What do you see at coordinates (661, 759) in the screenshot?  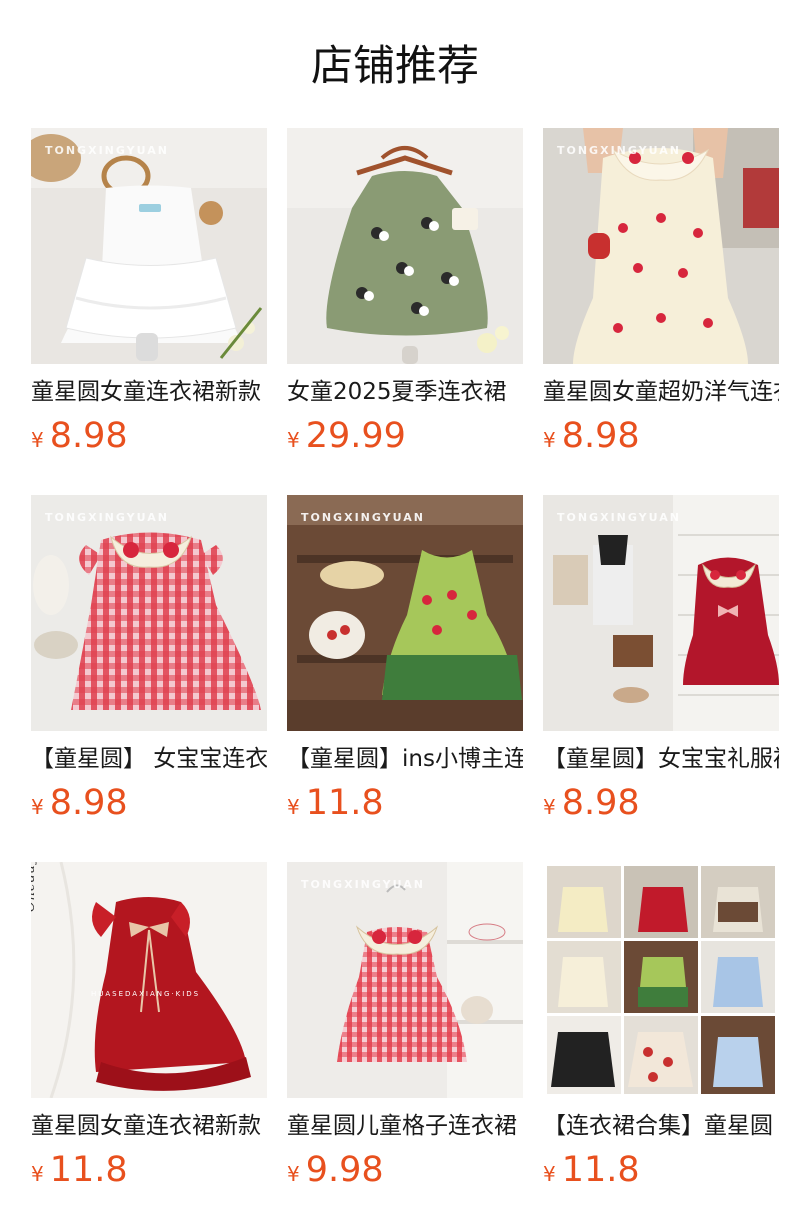 I see `product-name: 【童星圆】女宝宝礼服裙` at bounding box center [661, 759].